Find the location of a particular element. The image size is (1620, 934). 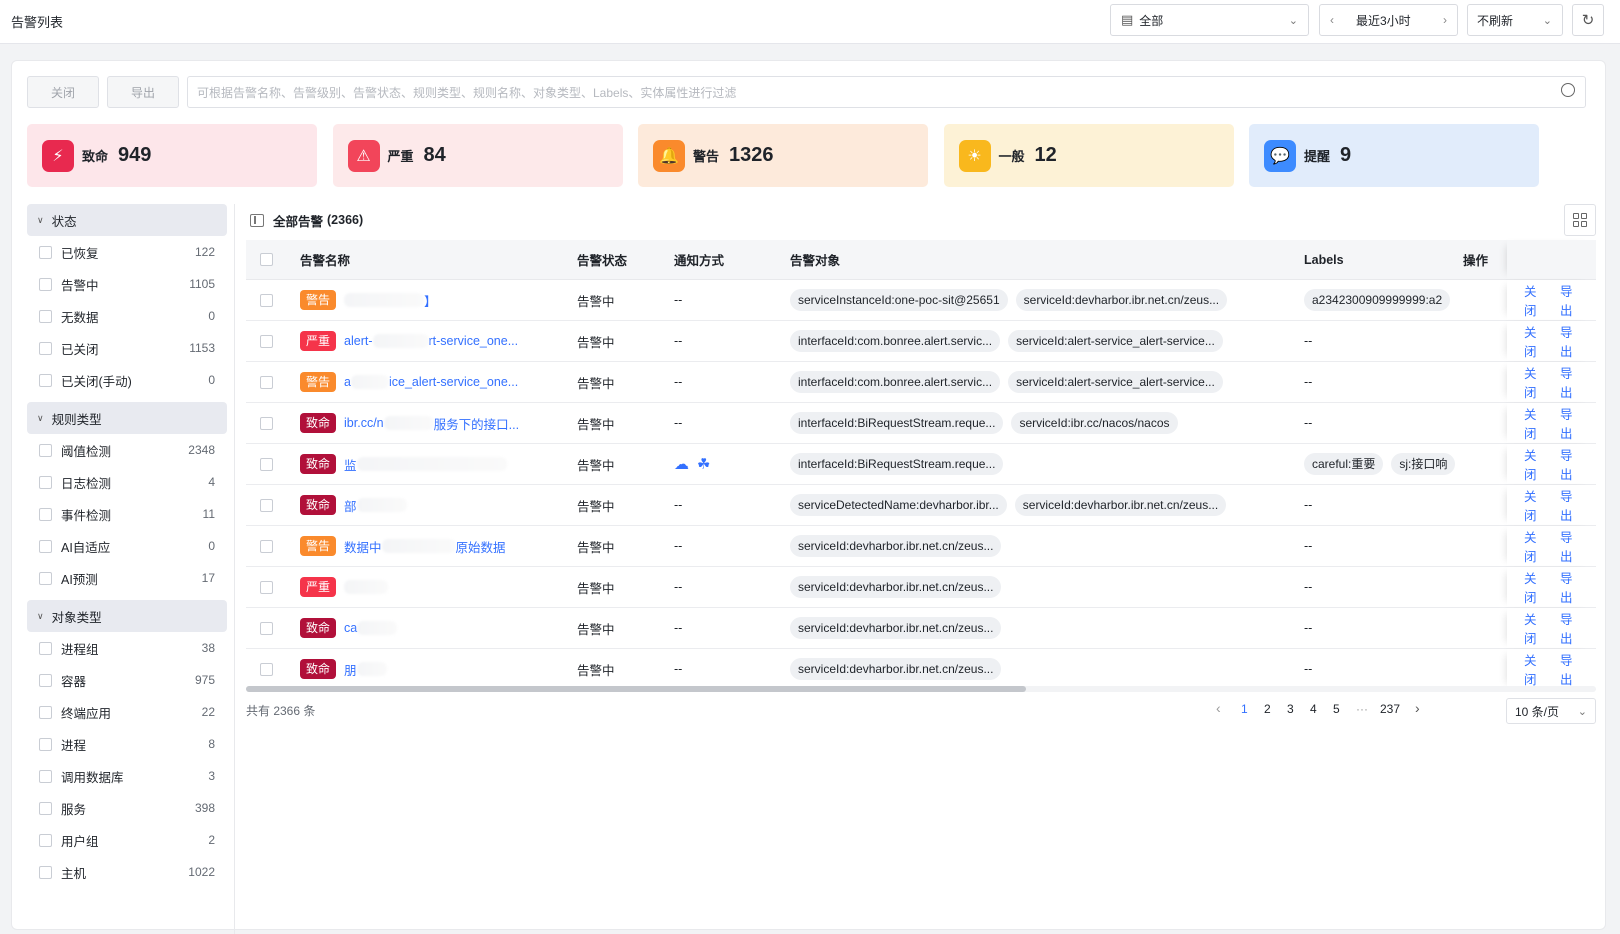

page-size-select: 10 条/页 ⌄ is located at coordinates (1551, 711).